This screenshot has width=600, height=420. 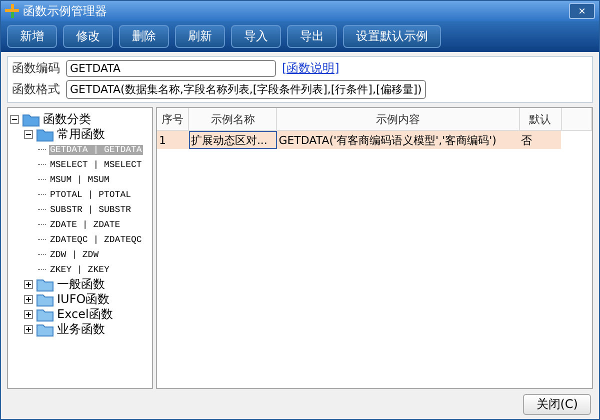 What do you see at coordinates (88, 36) in the screenshot?
I see `toolbar-button: 修改` at bounding box center [88, 36].